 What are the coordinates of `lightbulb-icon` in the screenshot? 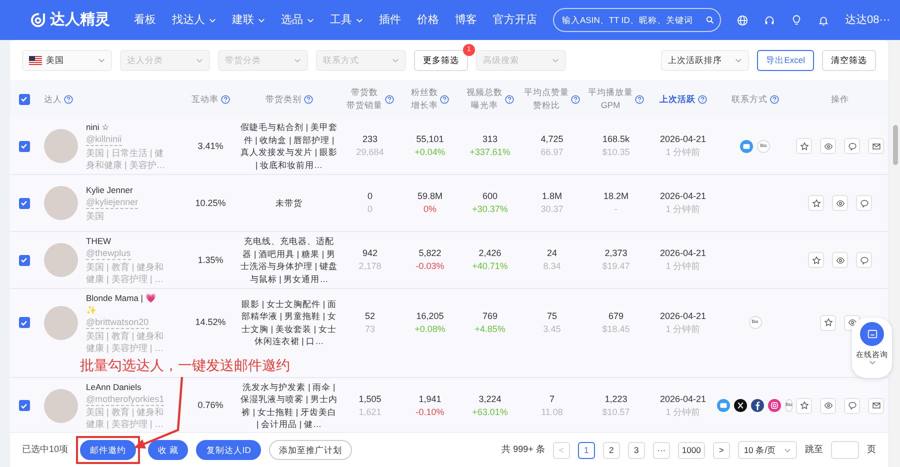 It's located at (796, 20).